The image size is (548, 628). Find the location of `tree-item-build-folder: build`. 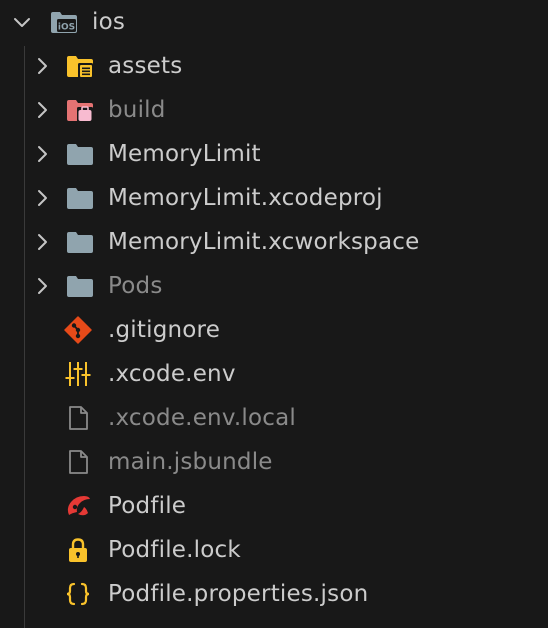

tree-item-build-folder: build is located at coordinates (274, 110).